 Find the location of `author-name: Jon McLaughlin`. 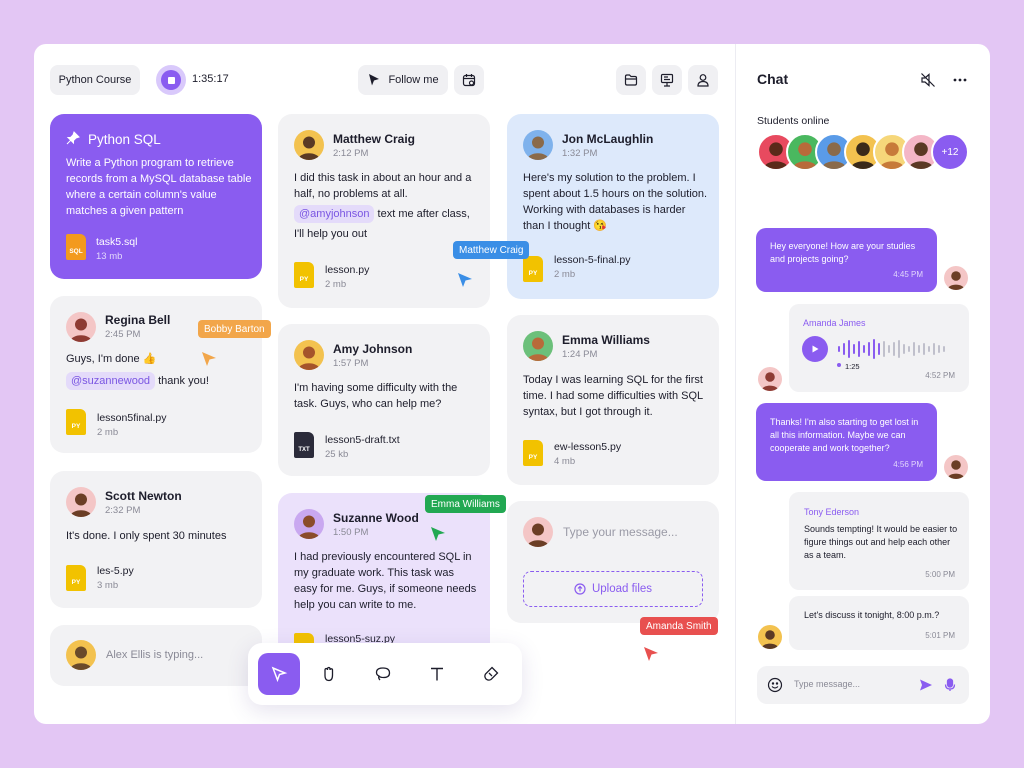

author-name: Jon McLaughlin is located at coordinates (608, 139).